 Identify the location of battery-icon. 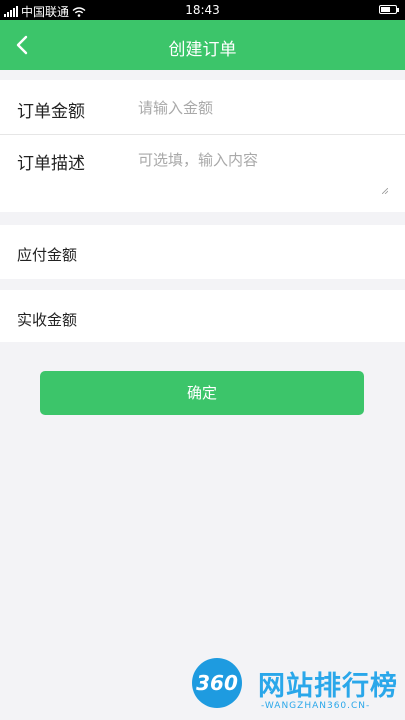
(389, 9).